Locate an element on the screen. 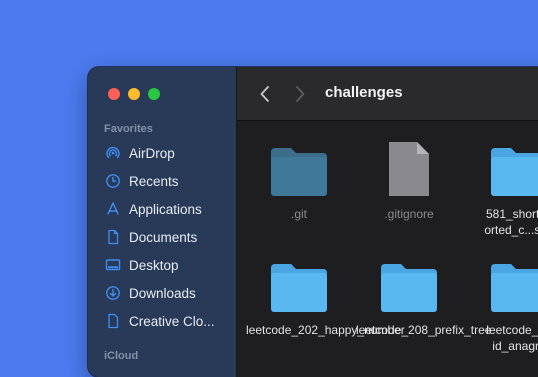 Image resolution: width=538 pixels, height=377 pixels. forward-button is located at coordinates (300, 94).